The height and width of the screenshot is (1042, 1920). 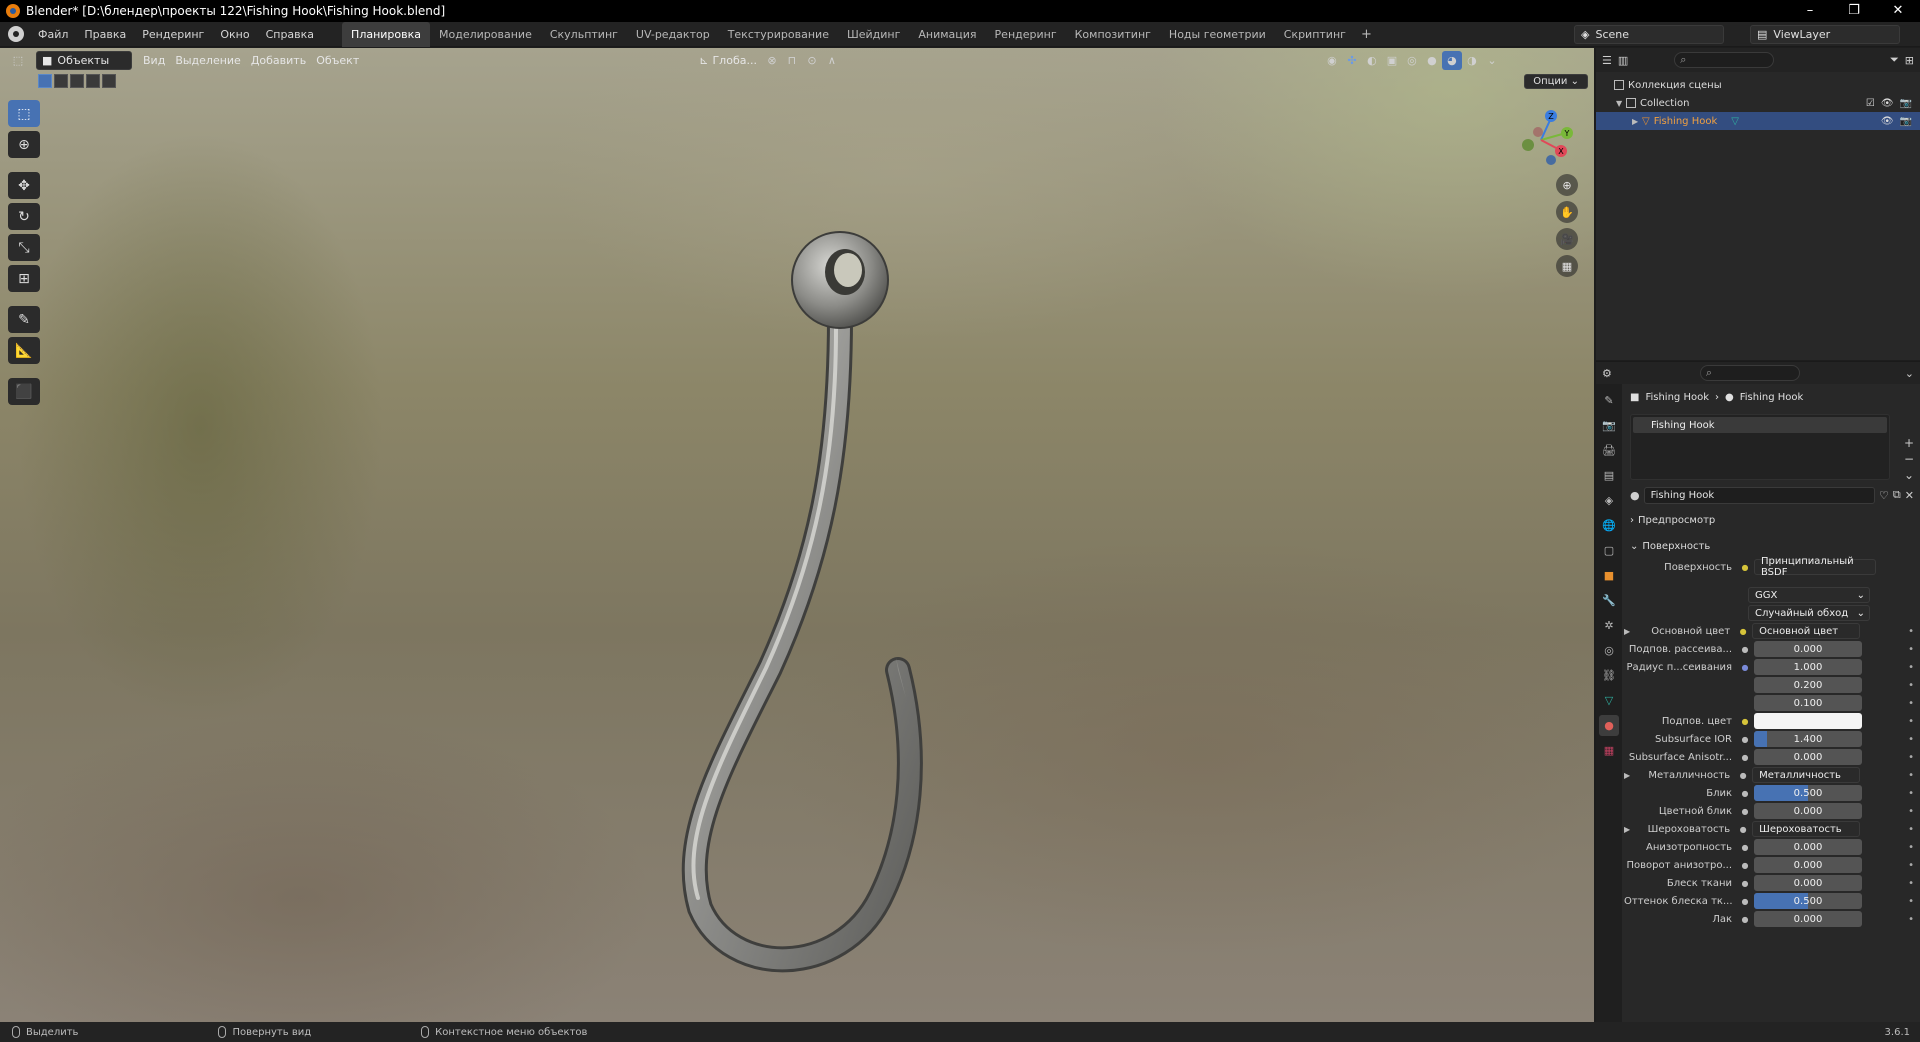 I want to click on visibility-eye-icon: 👁, so click(x=1887, y=103).